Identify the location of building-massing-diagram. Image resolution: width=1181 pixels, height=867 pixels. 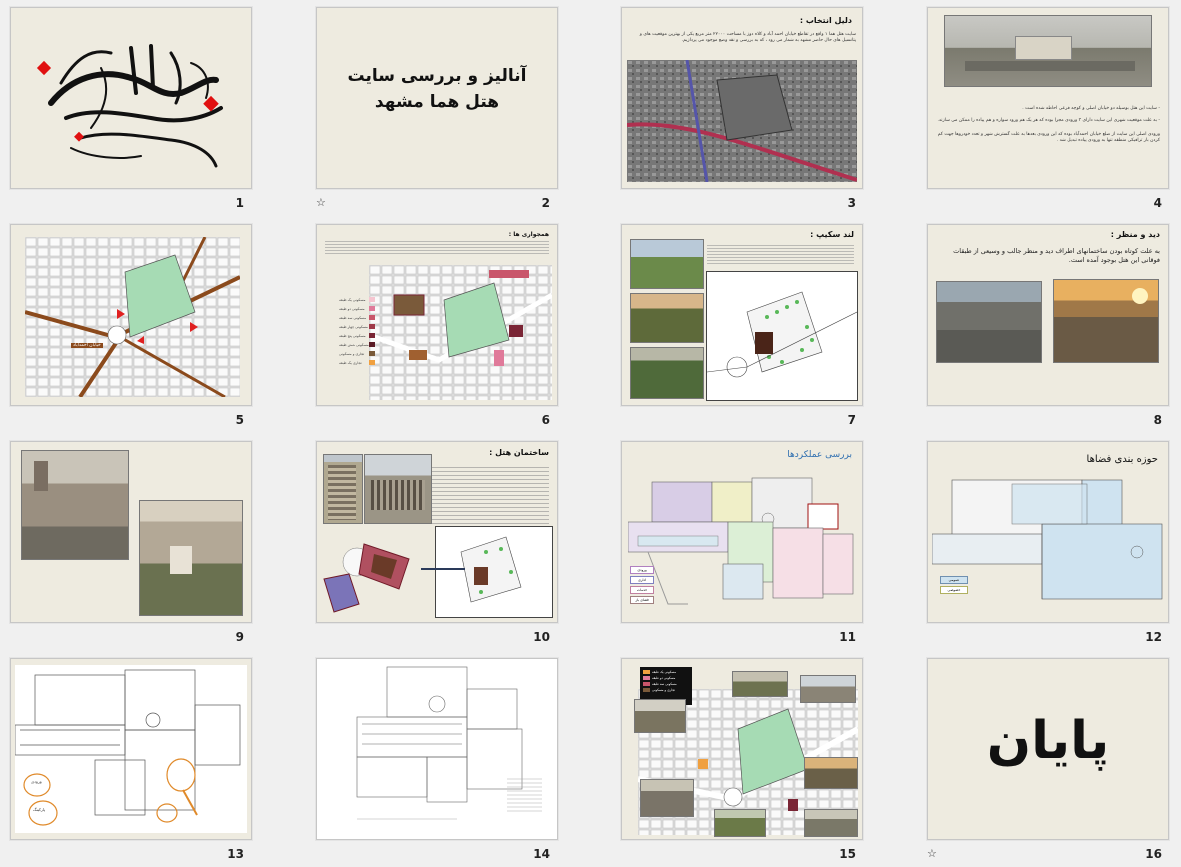
(366, 578).